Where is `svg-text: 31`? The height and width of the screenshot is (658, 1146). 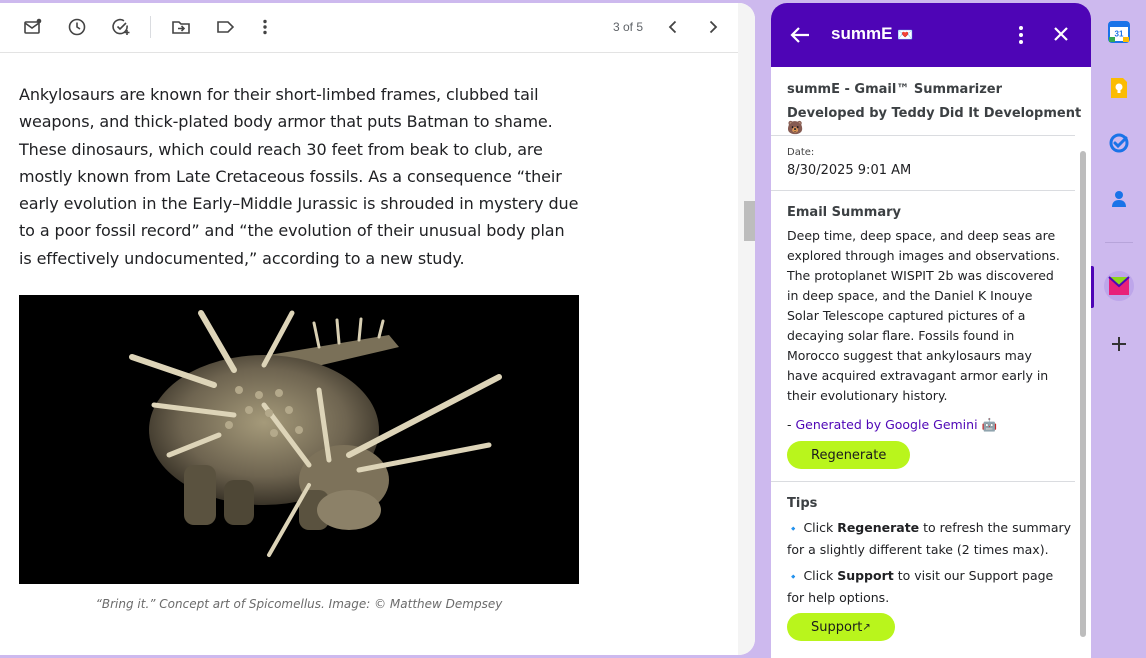 svg-text: 31 is located at coordinates (1119, 34).